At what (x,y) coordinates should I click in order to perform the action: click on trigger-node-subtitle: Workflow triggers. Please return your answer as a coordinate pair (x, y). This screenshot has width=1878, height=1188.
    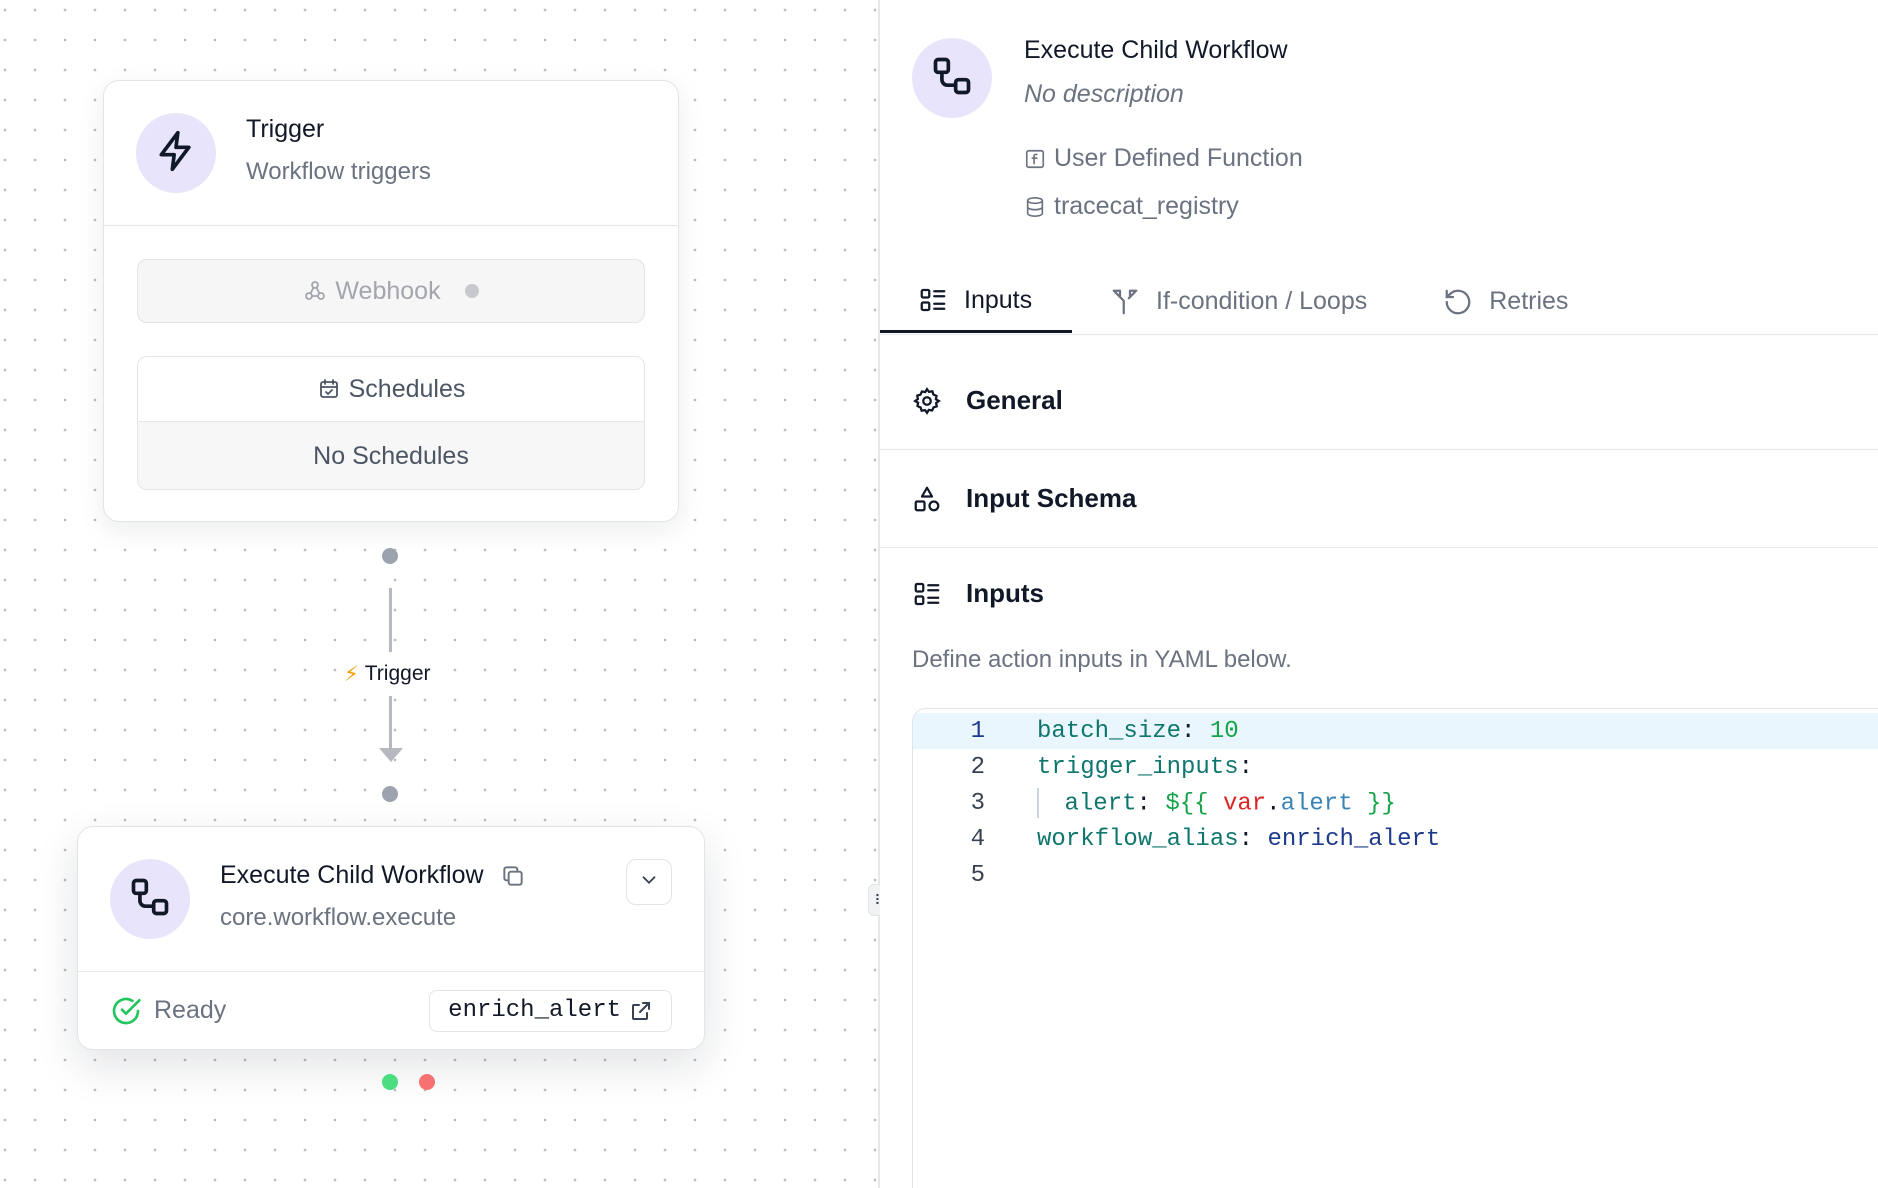
    Looking at the image, I should click on (338, 171).